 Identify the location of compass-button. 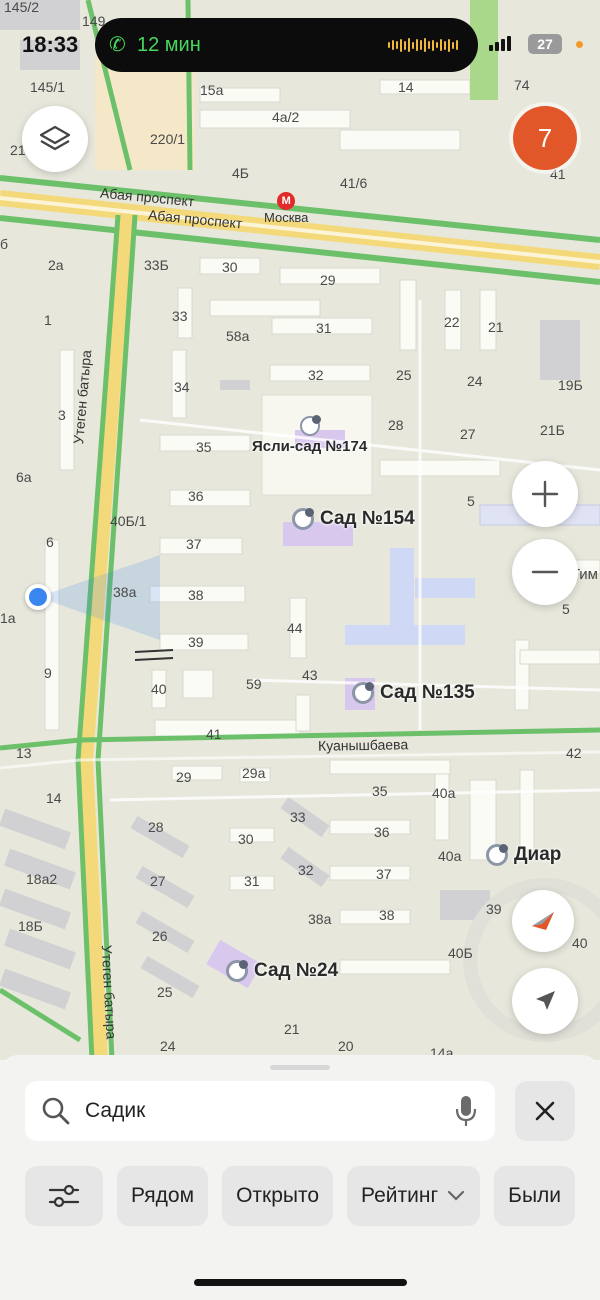
(543, 921).